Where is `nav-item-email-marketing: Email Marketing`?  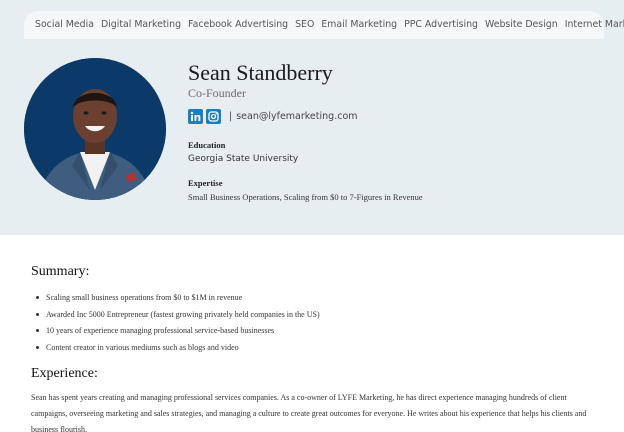
nav-item-email-marketing: Email Marketing is located at coordinates (359, 24).